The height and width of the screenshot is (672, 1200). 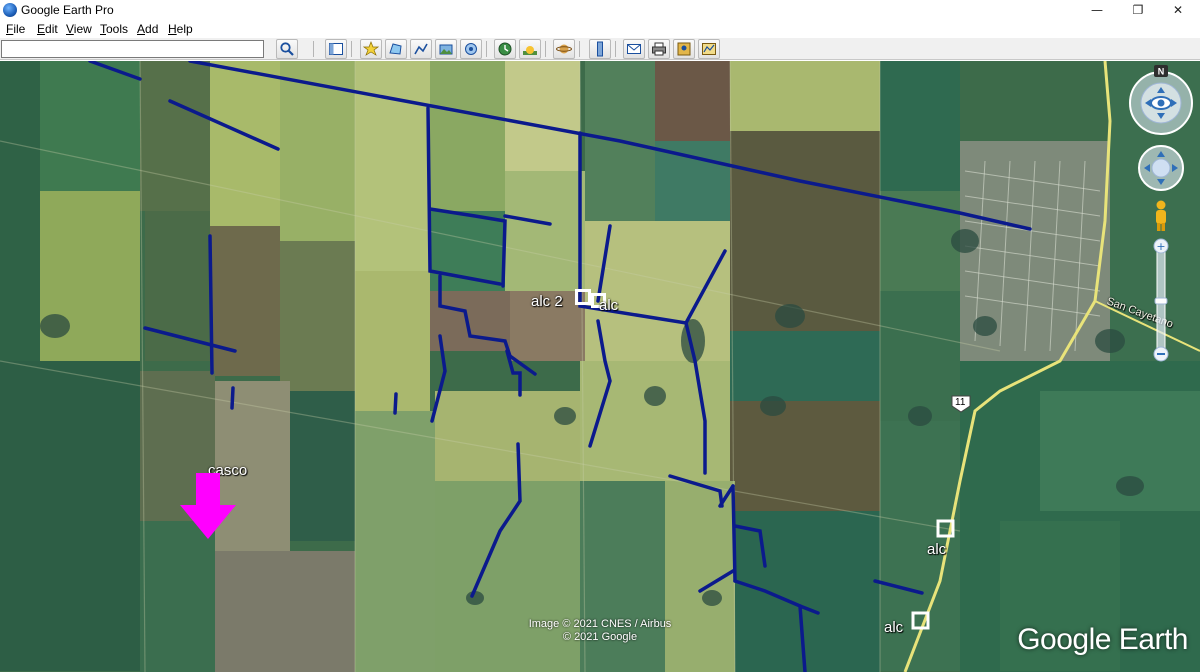 I want to click on add-path-icon, so click(x=421, y=49).